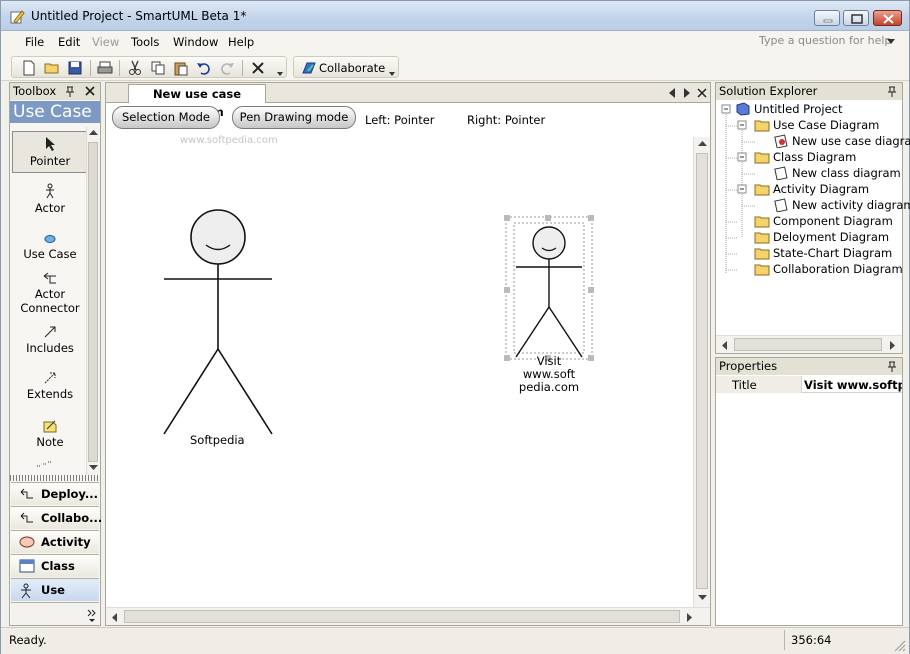  What do you see at coordinates (181, 68) in the screenshot?
I see `paste-icon` at bounding box center [181, 68].